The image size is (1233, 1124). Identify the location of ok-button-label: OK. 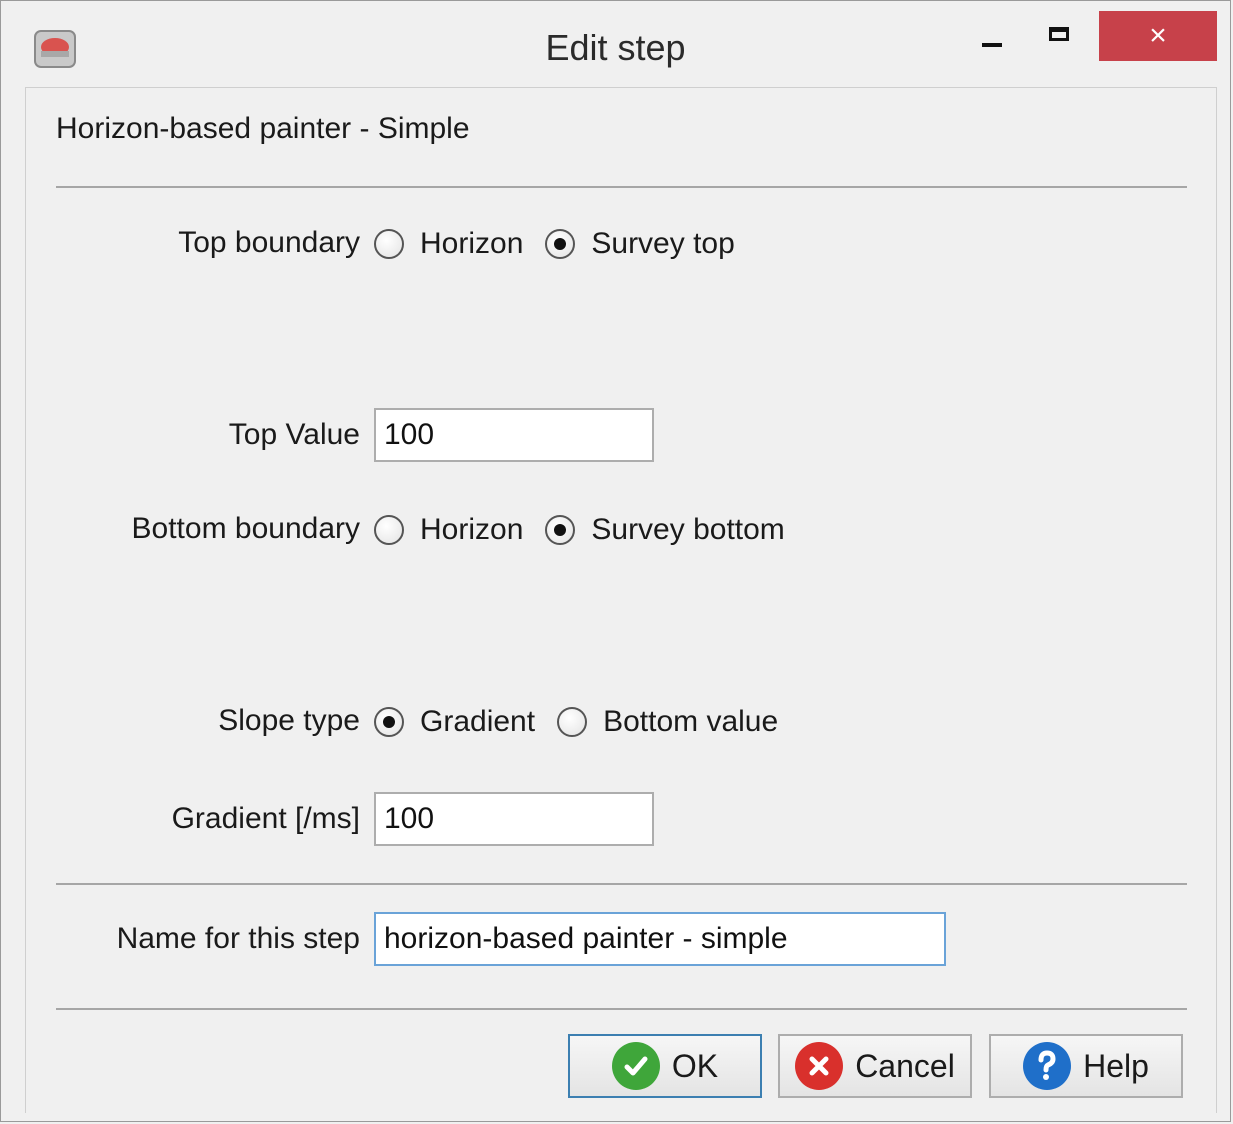
(695, 1065).